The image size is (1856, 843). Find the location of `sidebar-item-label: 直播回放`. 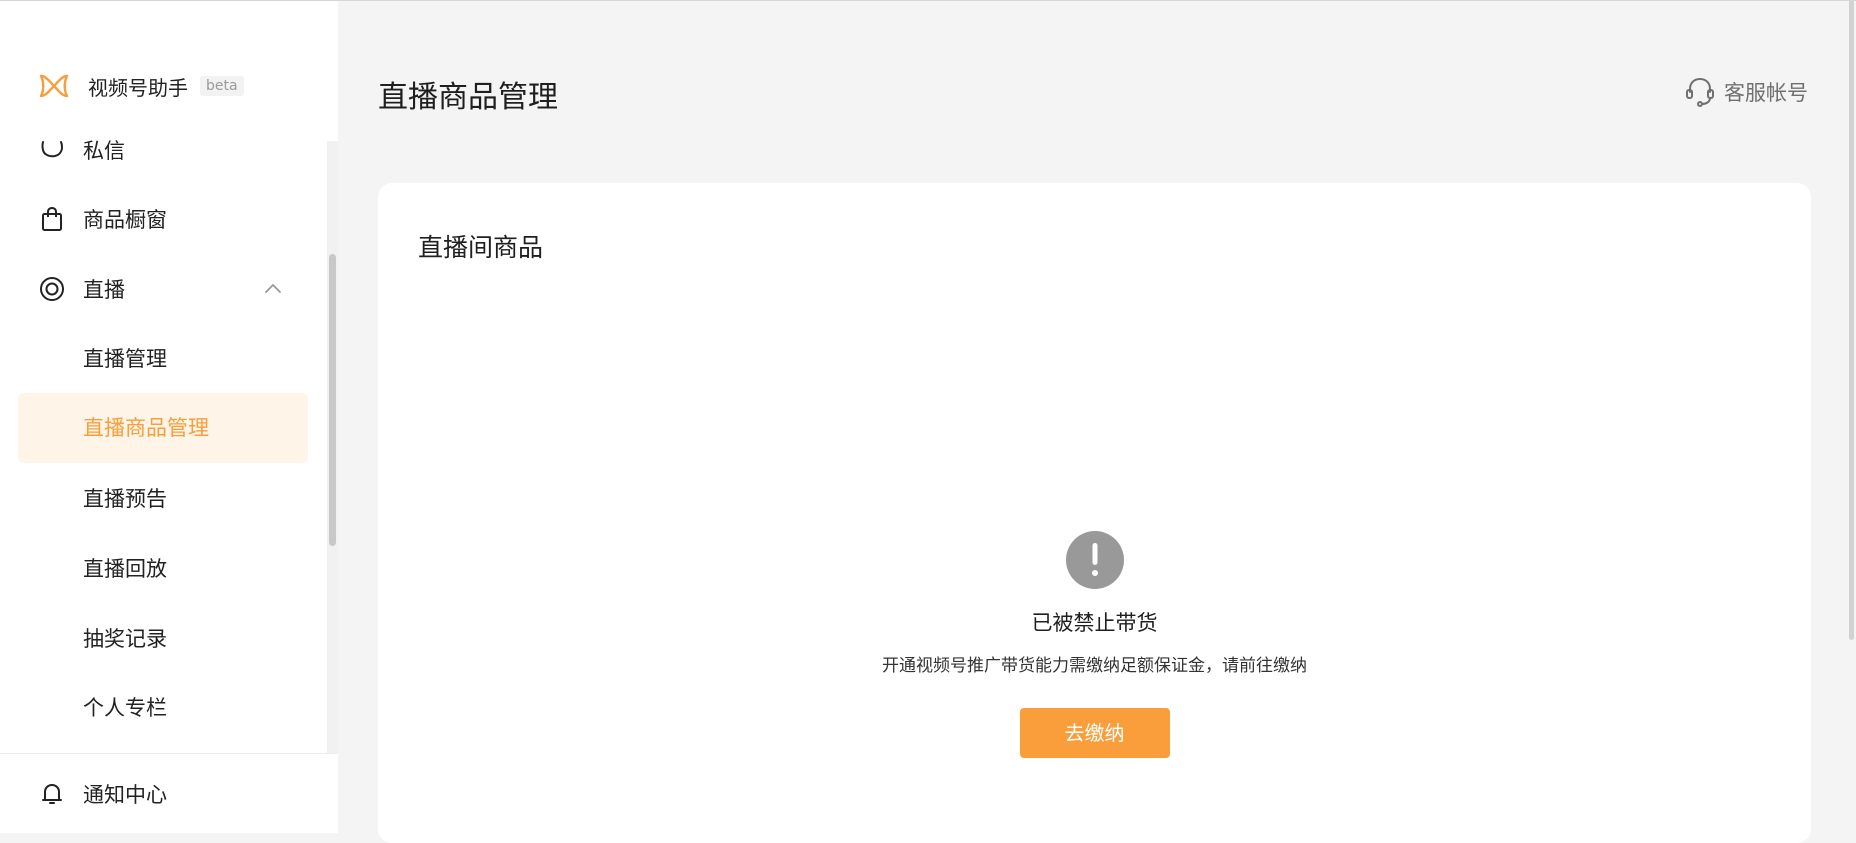

sidebar-item-label: 直播回放 is located at coordinates (125, 569).